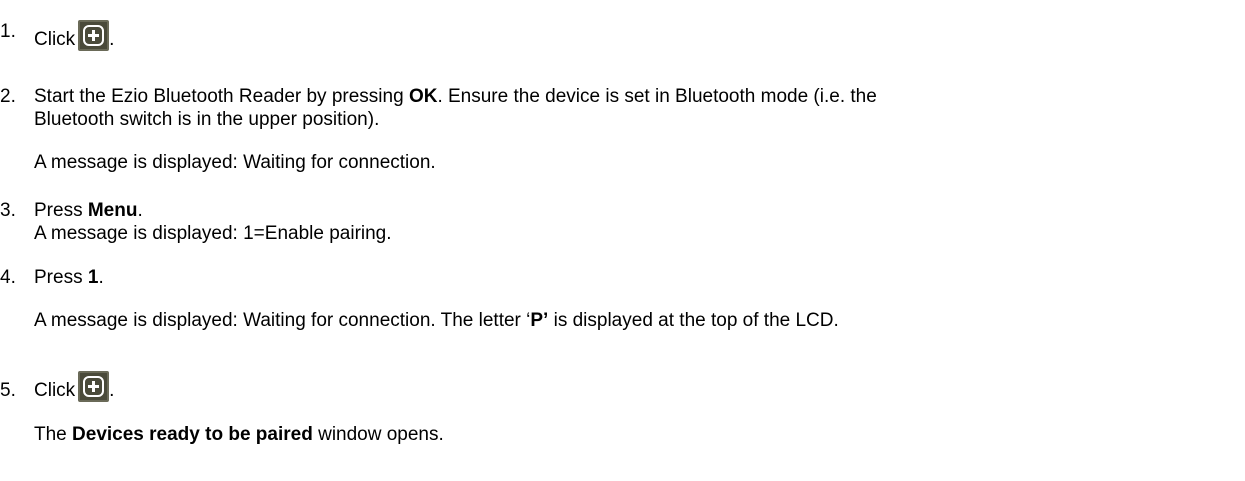  What do you see at coordinates (112, 210) in the screenshot?
I see `button-reference-menu: Menu` at bounding box center [112, 210].